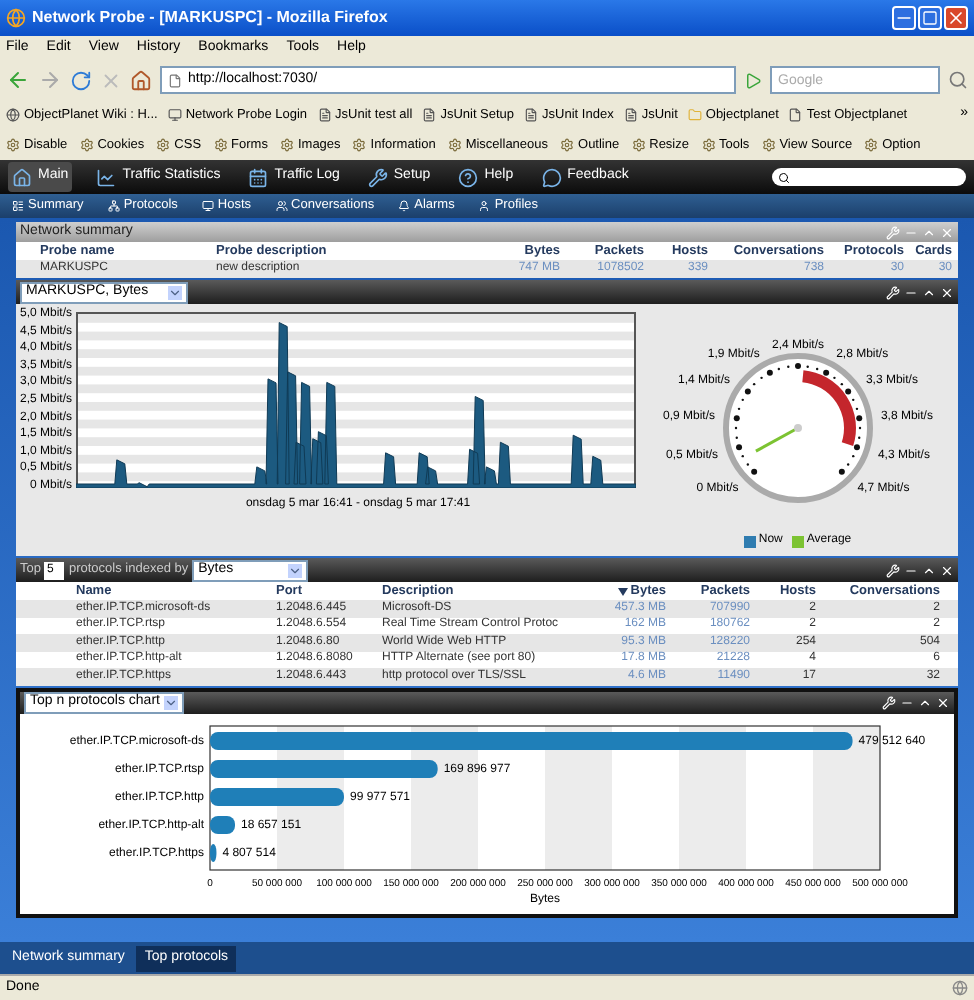  I want to click on conversations-icon, so click(281, 206).